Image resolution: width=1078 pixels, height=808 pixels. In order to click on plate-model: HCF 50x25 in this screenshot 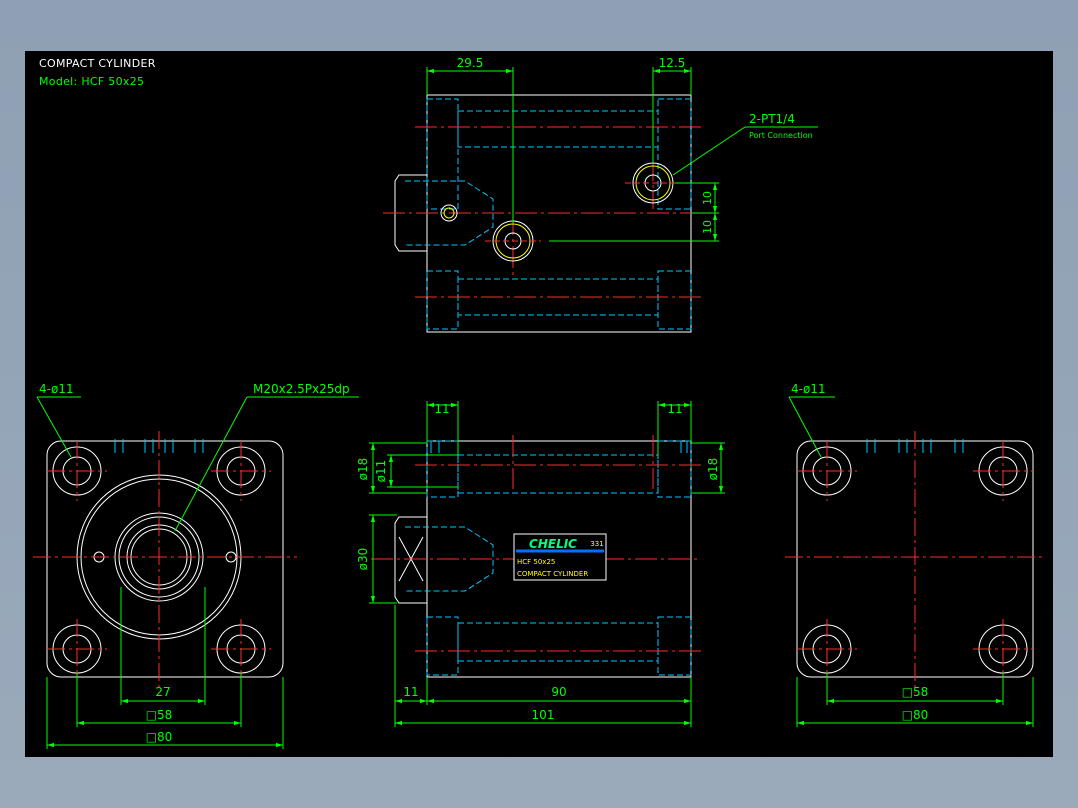, I will do `click(536, 562)`.